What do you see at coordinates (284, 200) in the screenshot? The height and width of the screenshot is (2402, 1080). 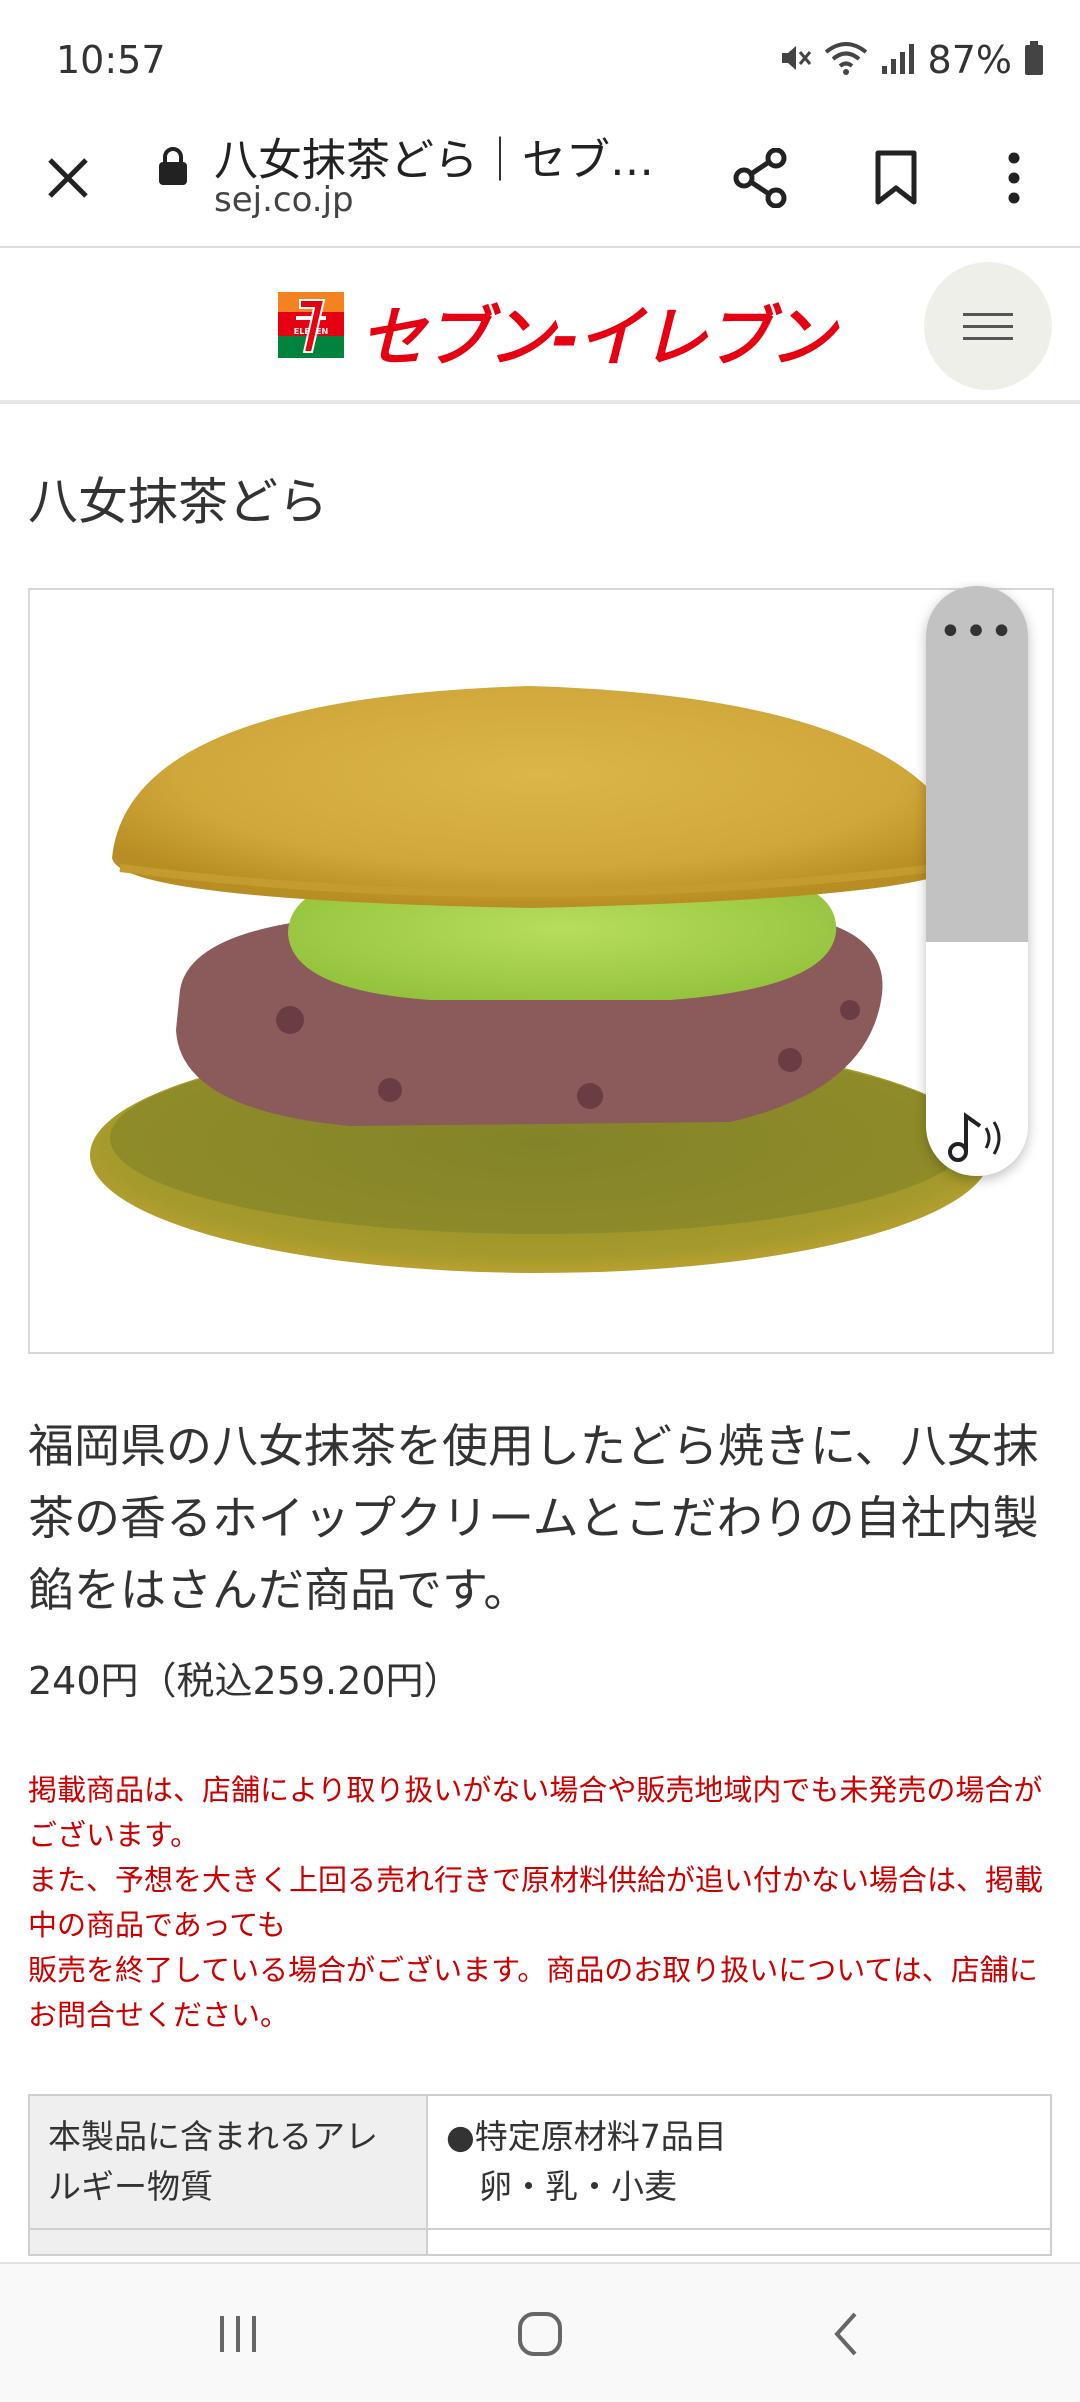 I see `url-text: sej.co.jp` at bounding box center [284, 200].